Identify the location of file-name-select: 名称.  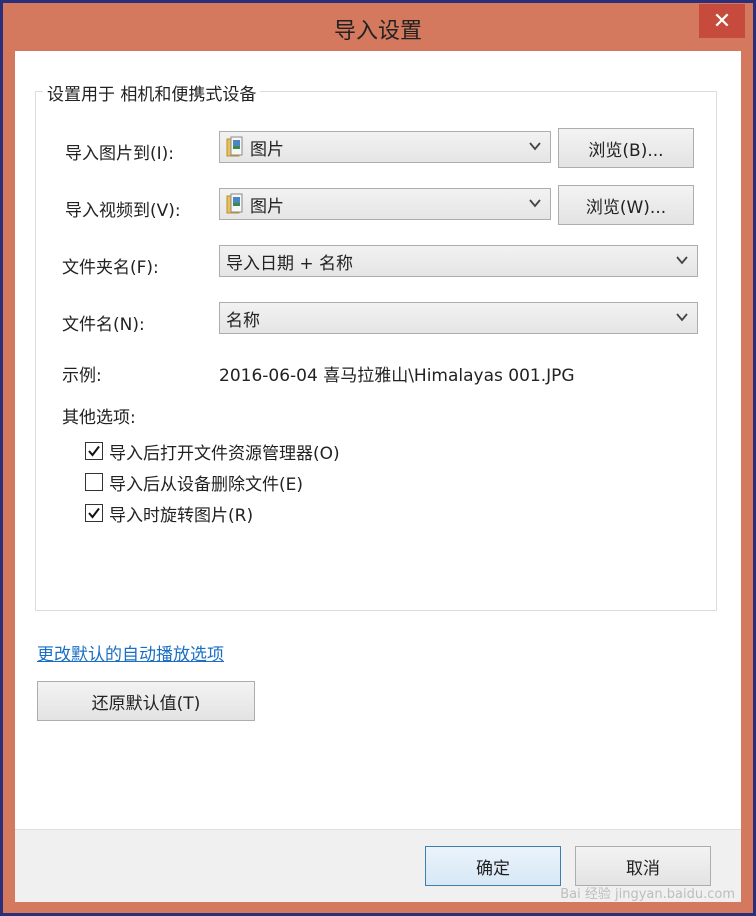
(458, 318).